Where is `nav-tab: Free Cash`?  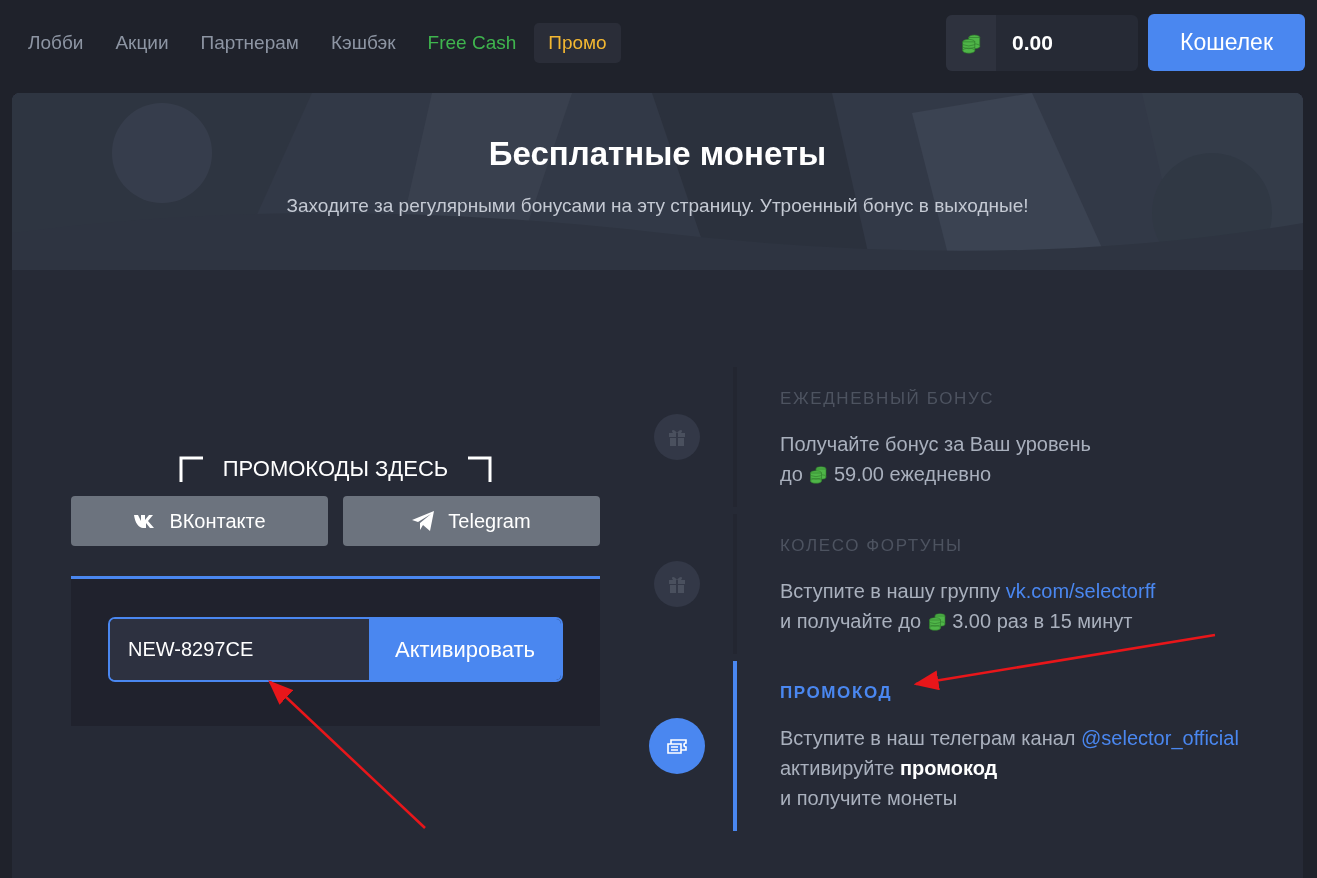
nav-tab: Free Cash is located at coordinates (472, 42).